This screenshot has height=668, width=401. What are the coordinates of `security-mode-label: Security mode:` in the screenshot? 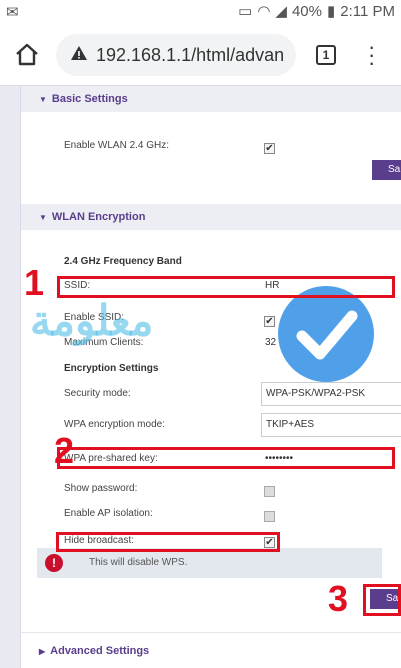 It's located at (97, 393).